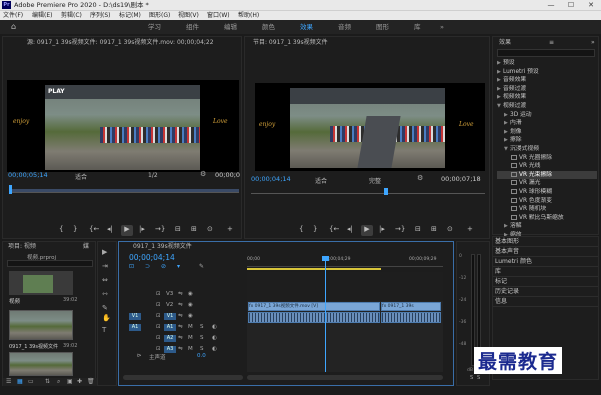 The image size is (601, 395). What do you see at coordinates (153, 175) in the screenshot?
I see `source-zoom-select: 1/2` at bounding box center [153, 175].